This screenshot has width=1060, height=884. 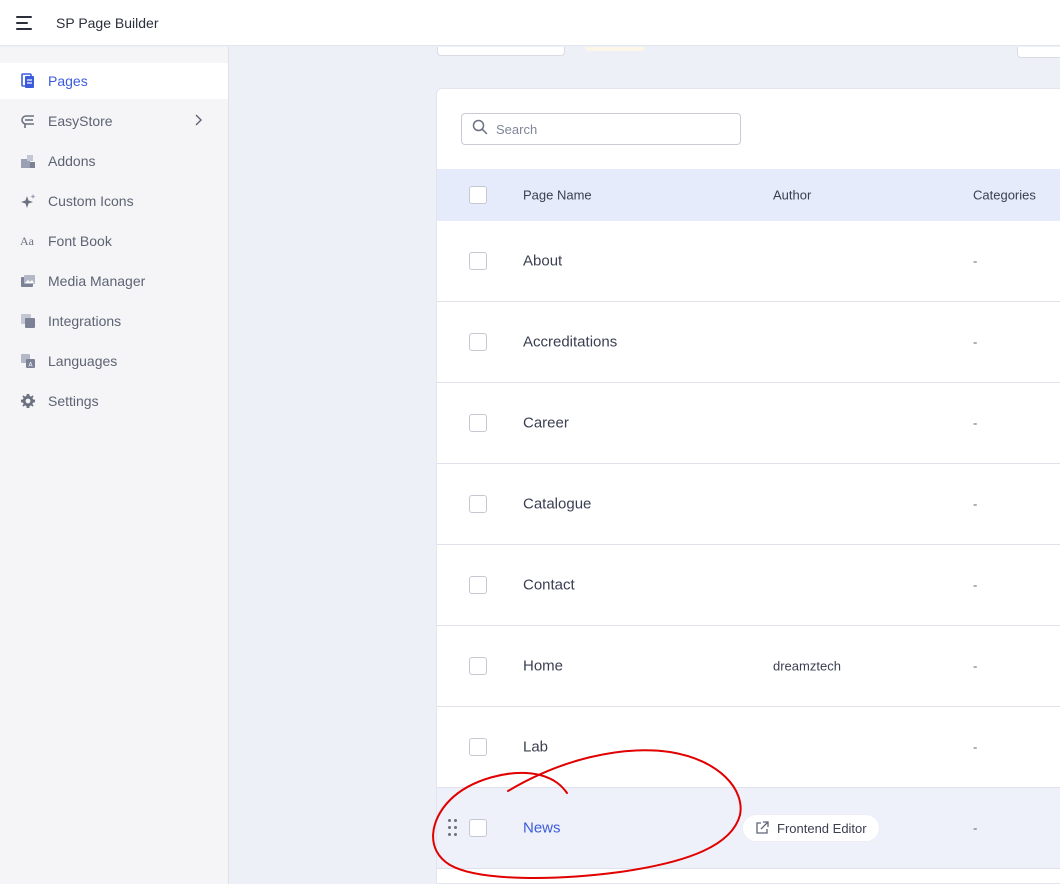 What do you see at coordinates (28, 121) in the screenshot?
I see `easystore-icon` at bounding box center [28, 121].